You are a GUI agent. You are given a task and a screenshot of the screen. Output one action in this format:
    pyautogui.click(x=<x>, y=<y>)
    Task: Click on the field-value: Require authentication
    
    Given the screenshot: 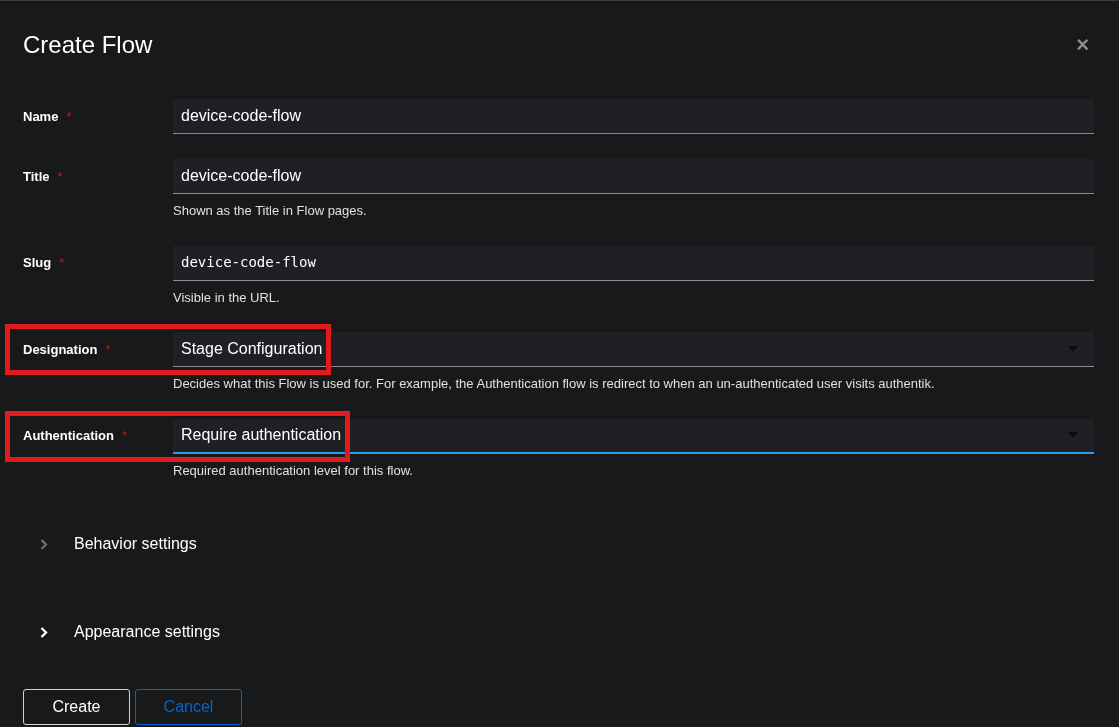 What is the action you would take?
    pyautogui.click(x=261, y=435)
    